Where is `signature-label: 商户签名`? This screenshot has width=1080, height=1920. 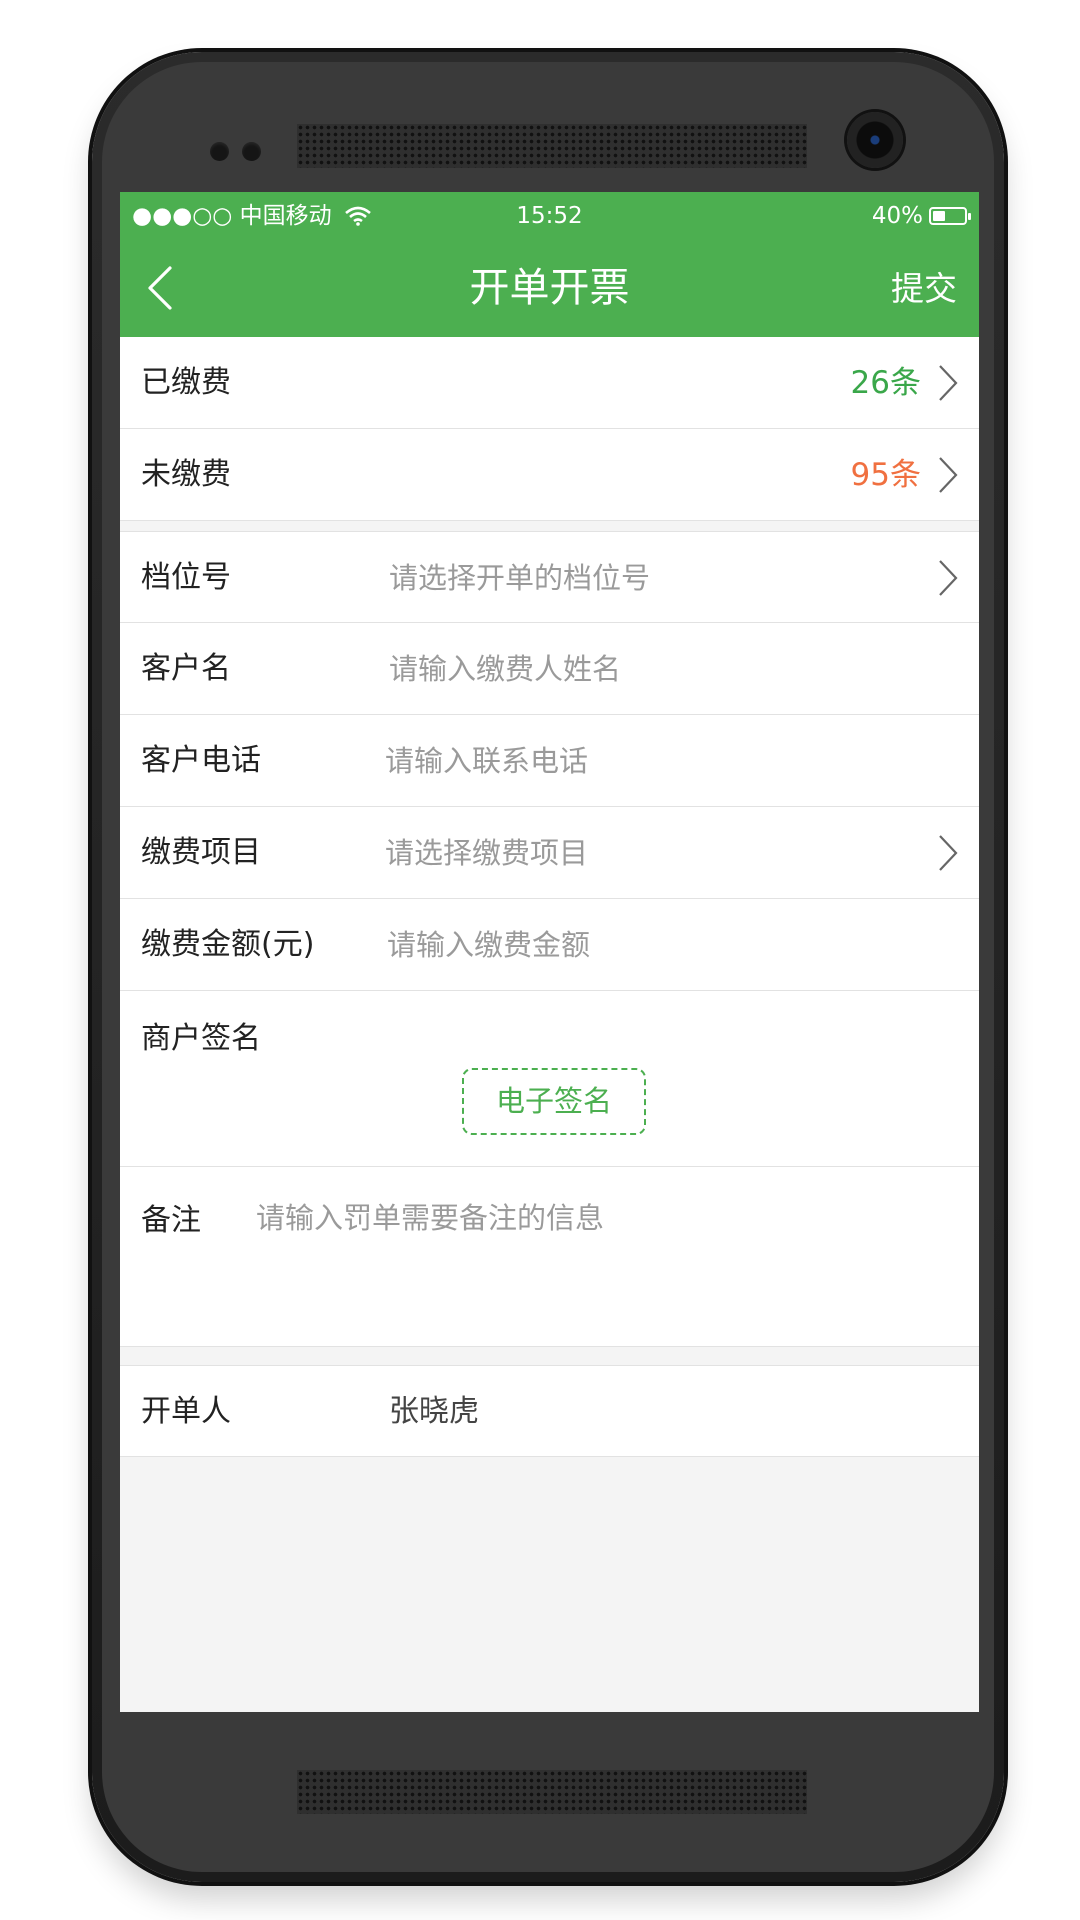
signature-label: 商户签名 is located at coordinates (201, 1038).